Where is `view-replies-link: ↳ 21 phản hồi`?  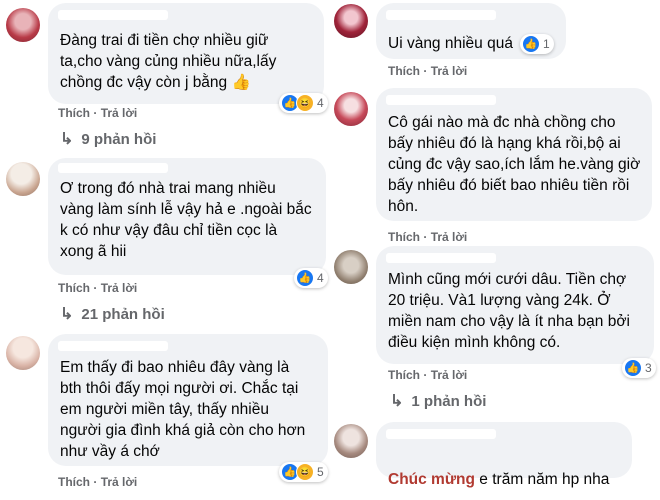 view-replies-link: ↳ 21 phản hồi is located at coordinates (112, 314).